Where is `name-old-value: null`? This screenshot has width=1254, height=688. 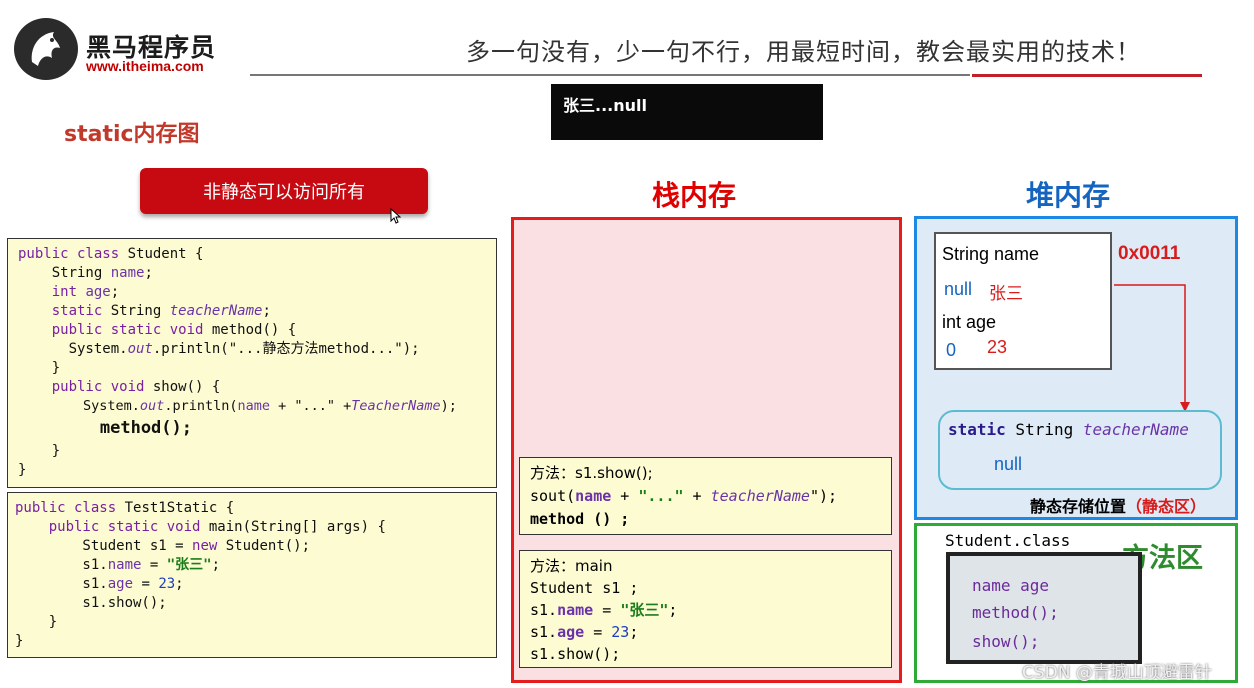
name-old-value: null is located at coordinates (958, 289).